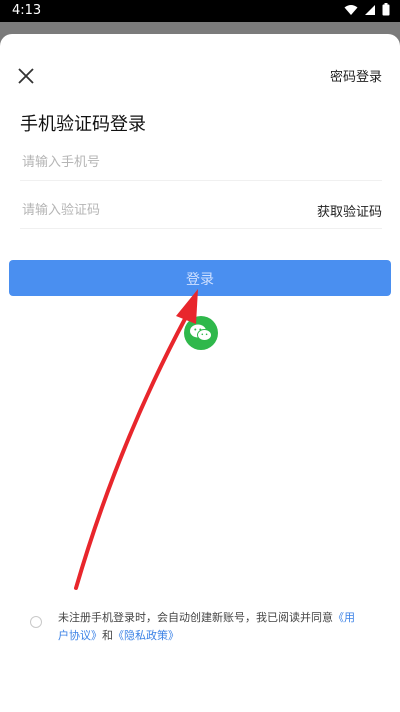  What do you see at coordinates (349, 210) in the screenshot?
I see `get-code-button: 获取验证码` at bounding box center [349, 210].